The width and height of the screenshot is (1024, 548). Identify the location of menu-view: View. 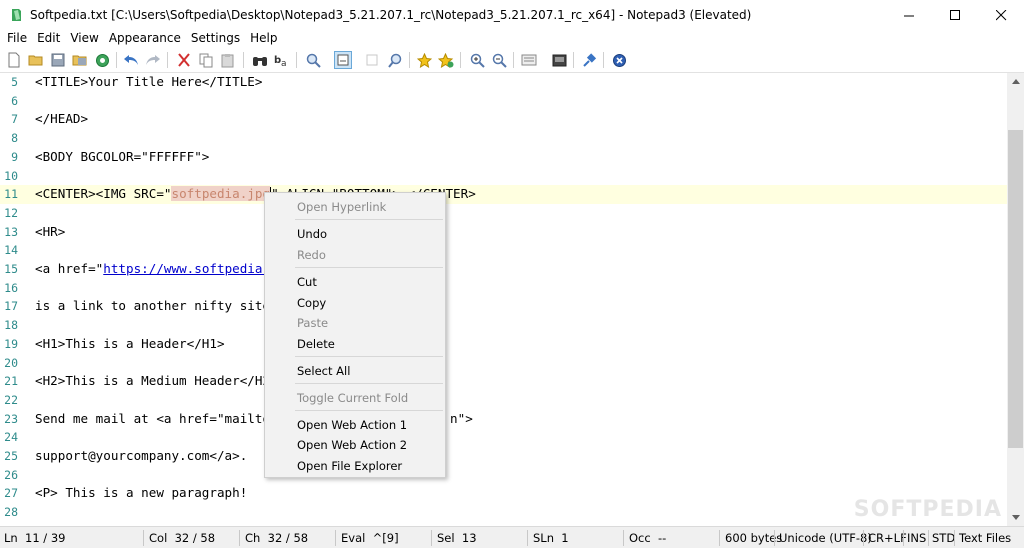
(84, 38).